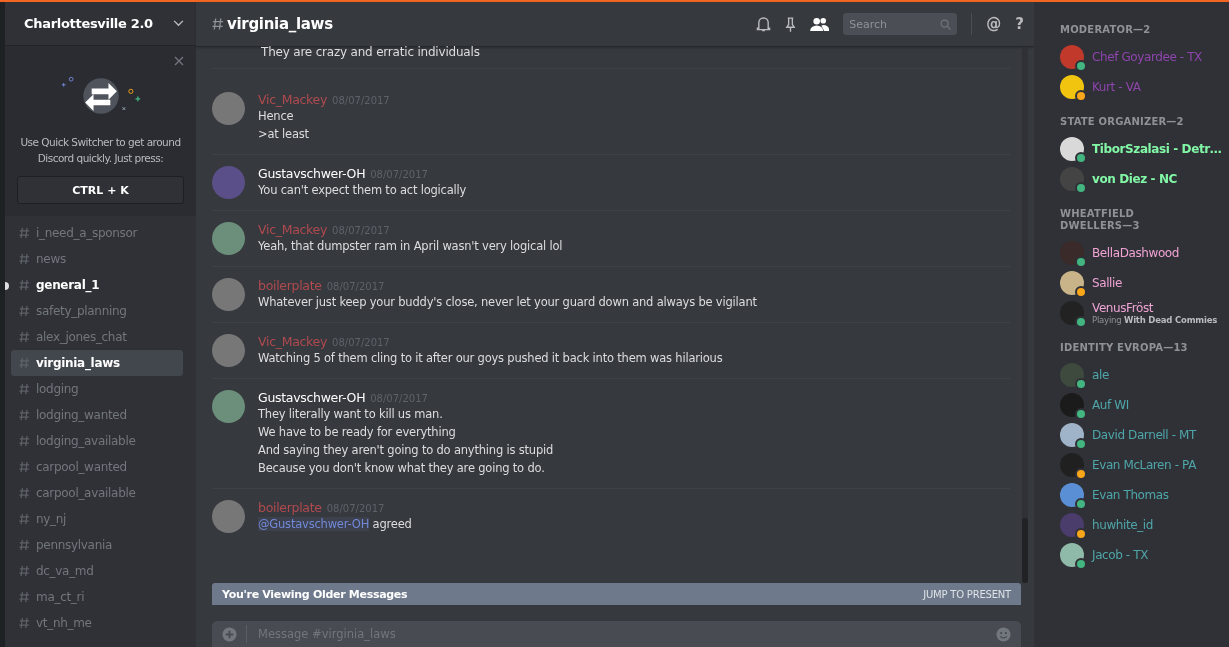 The image size is (1229, 647). I want to click on mentions-button: @, so click(994, 24).